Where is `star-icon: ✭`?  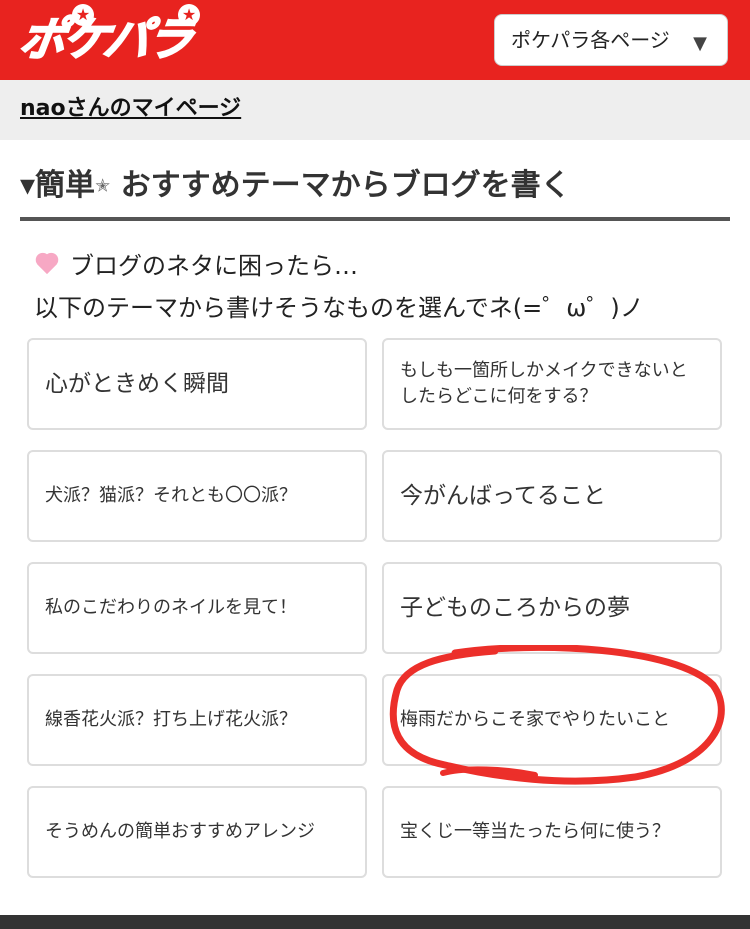
star-icon: ✭ is located at coordinates (103, 186).